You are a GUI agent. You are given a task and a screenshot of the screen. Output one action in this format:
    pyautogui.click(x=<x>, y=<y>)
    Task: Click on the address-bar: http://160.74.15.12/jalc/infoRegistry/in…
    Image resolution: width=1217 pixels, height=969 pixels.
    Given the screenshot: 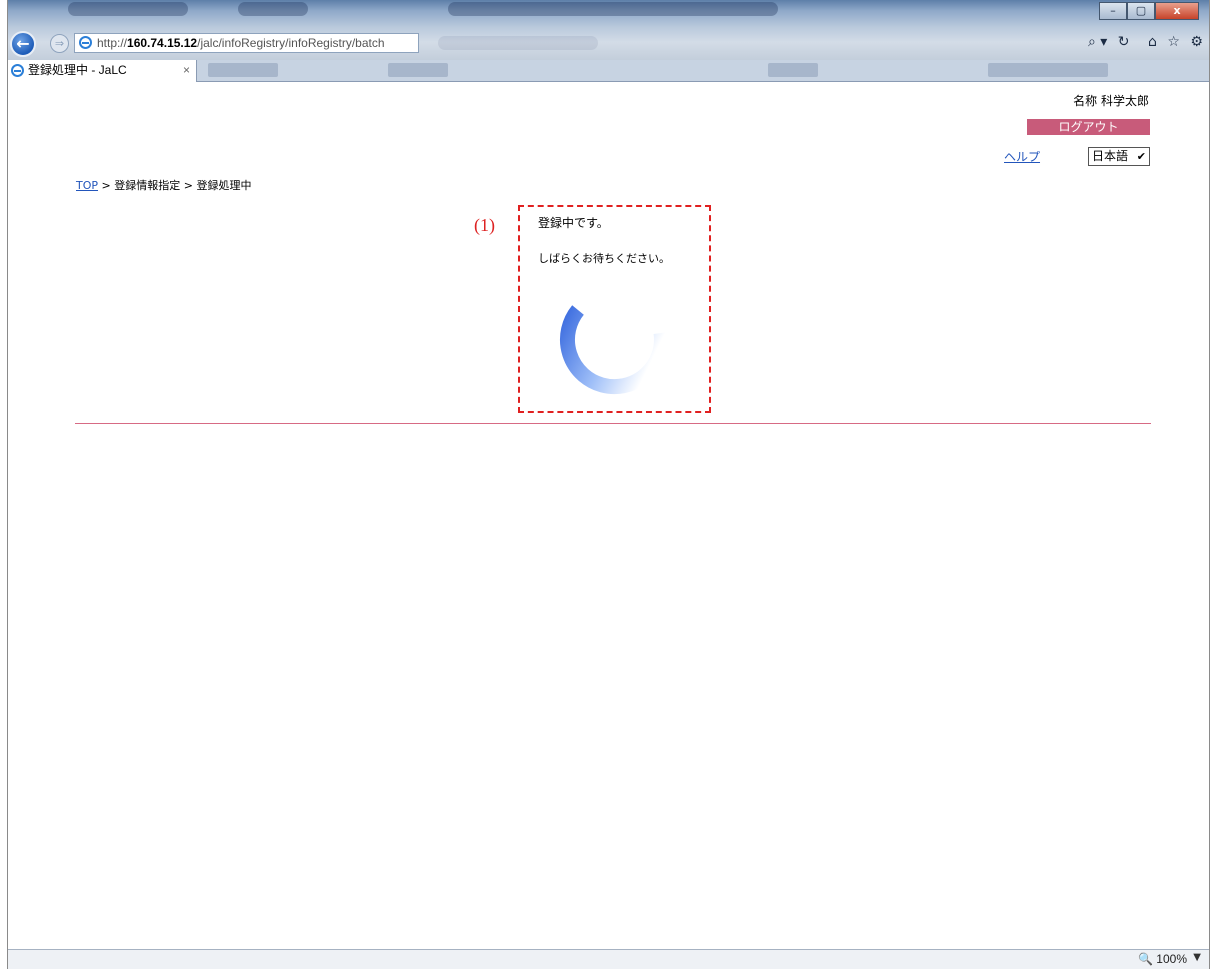 What is the action you would take?
    pyautogui.click(x=246, y=43)
    